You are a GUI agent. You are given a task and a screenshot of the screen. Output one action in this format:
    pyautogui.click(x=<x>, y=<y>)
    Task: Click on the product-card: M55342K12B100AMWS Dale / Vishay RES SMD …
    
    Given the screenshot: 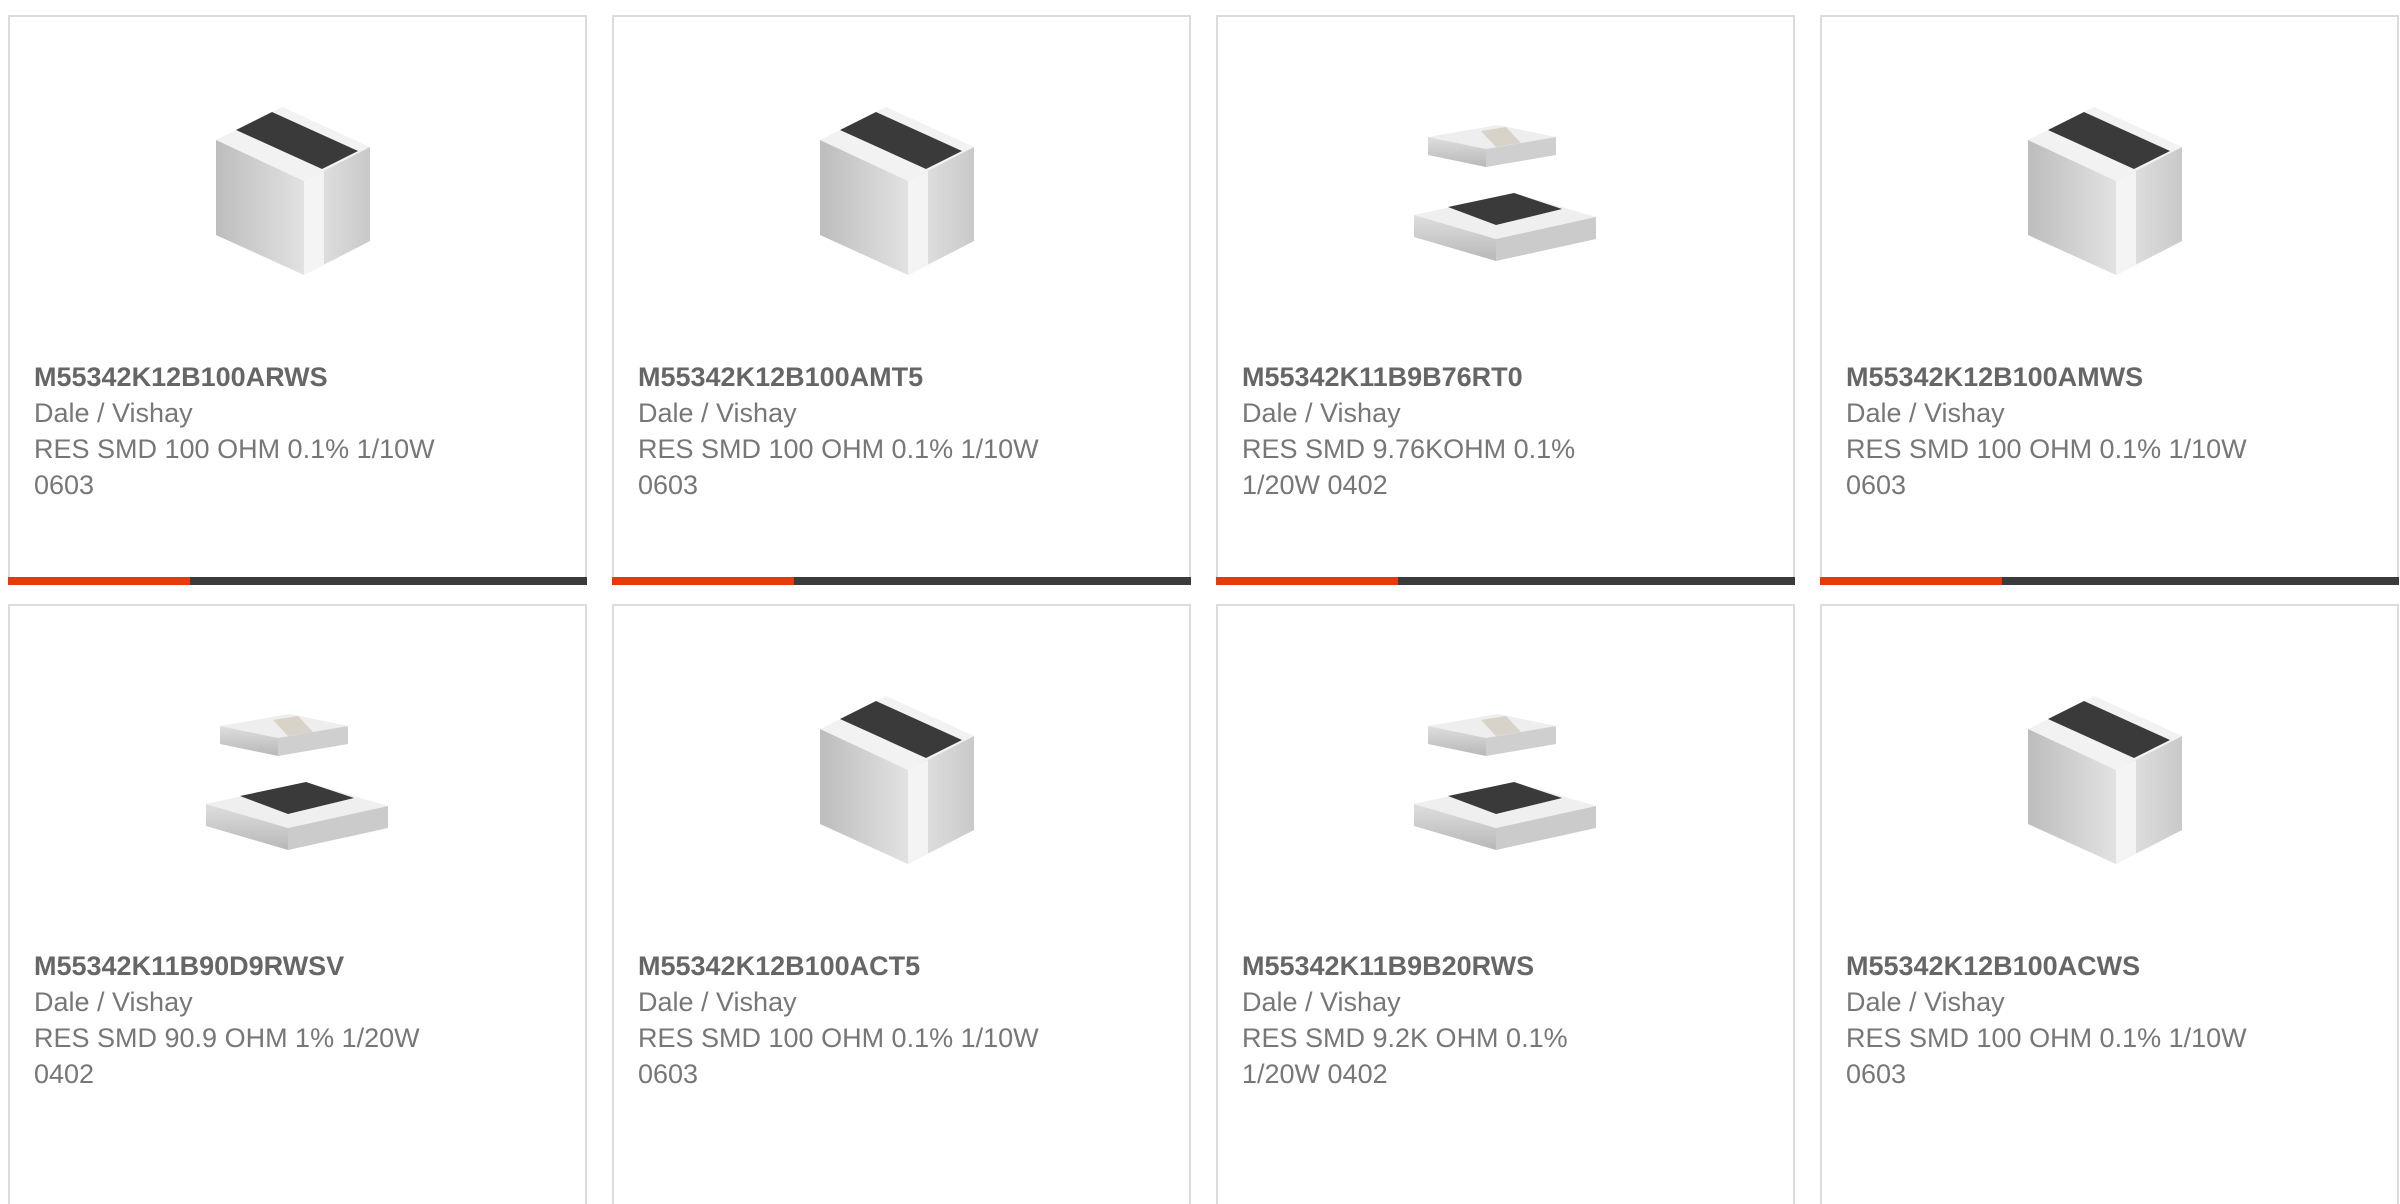 What is the action you would take?
    pyautogui.click(x=2109, y=300)
    